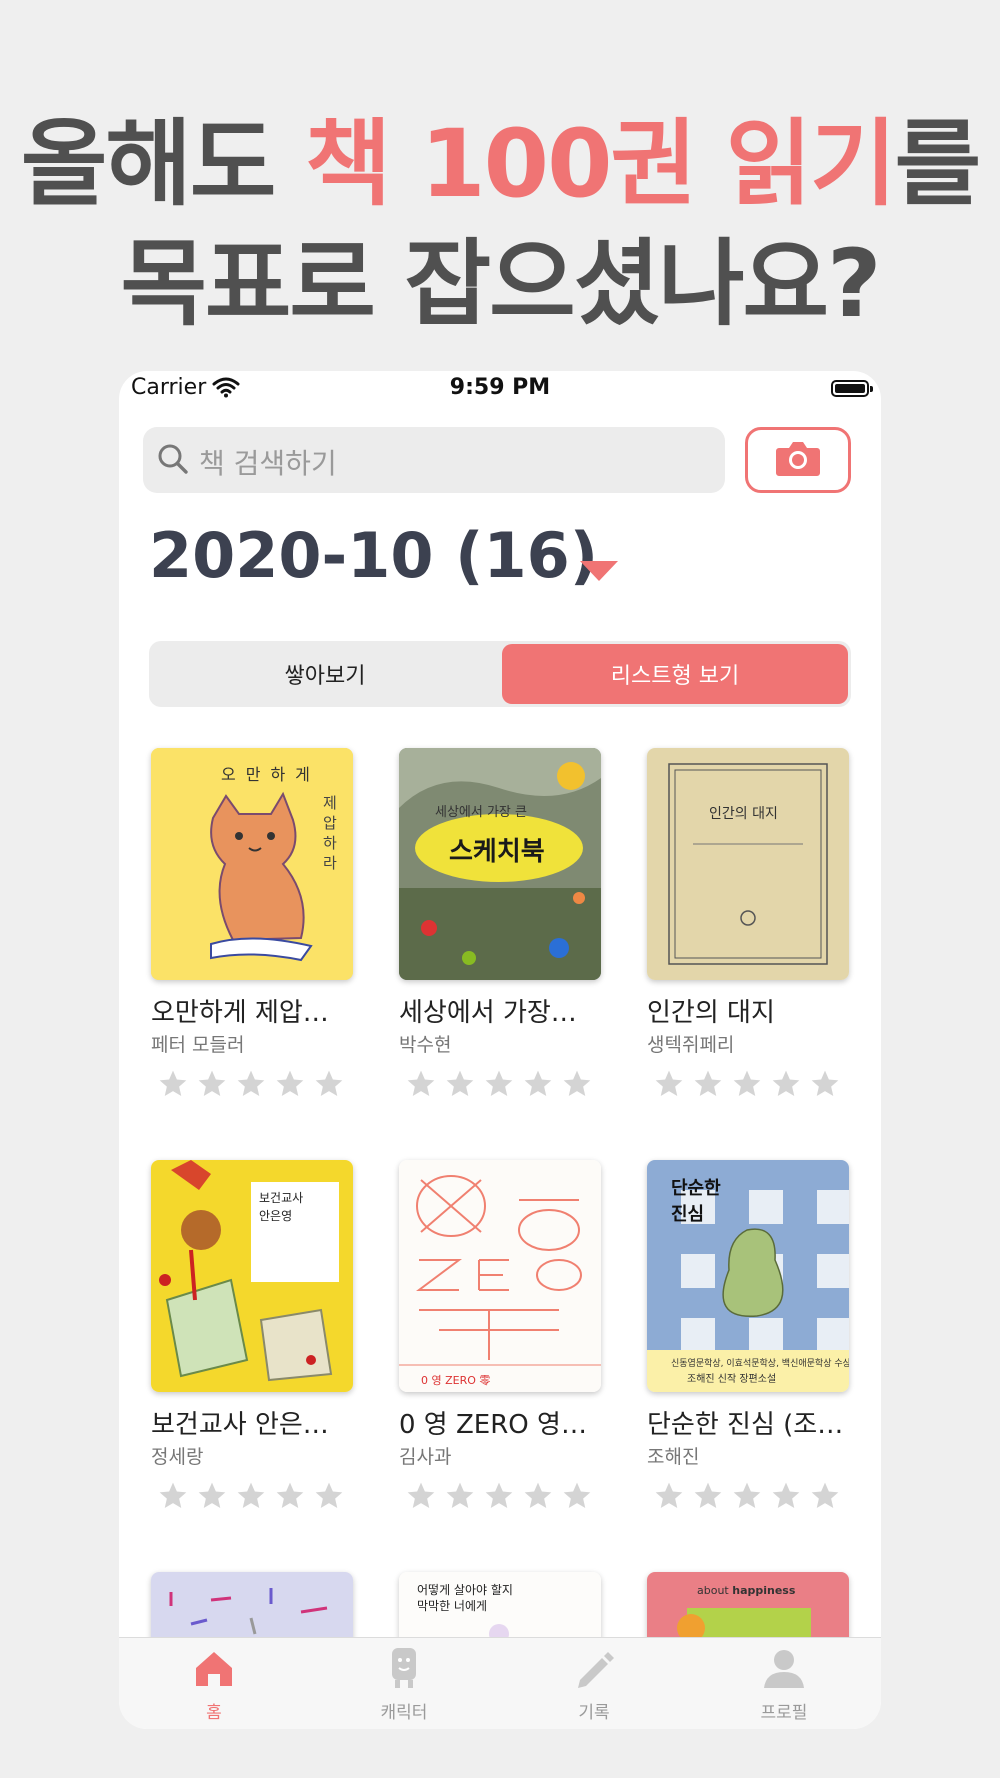  I want to click on book-author: 생텍쥐페리, so click(691, 1045).